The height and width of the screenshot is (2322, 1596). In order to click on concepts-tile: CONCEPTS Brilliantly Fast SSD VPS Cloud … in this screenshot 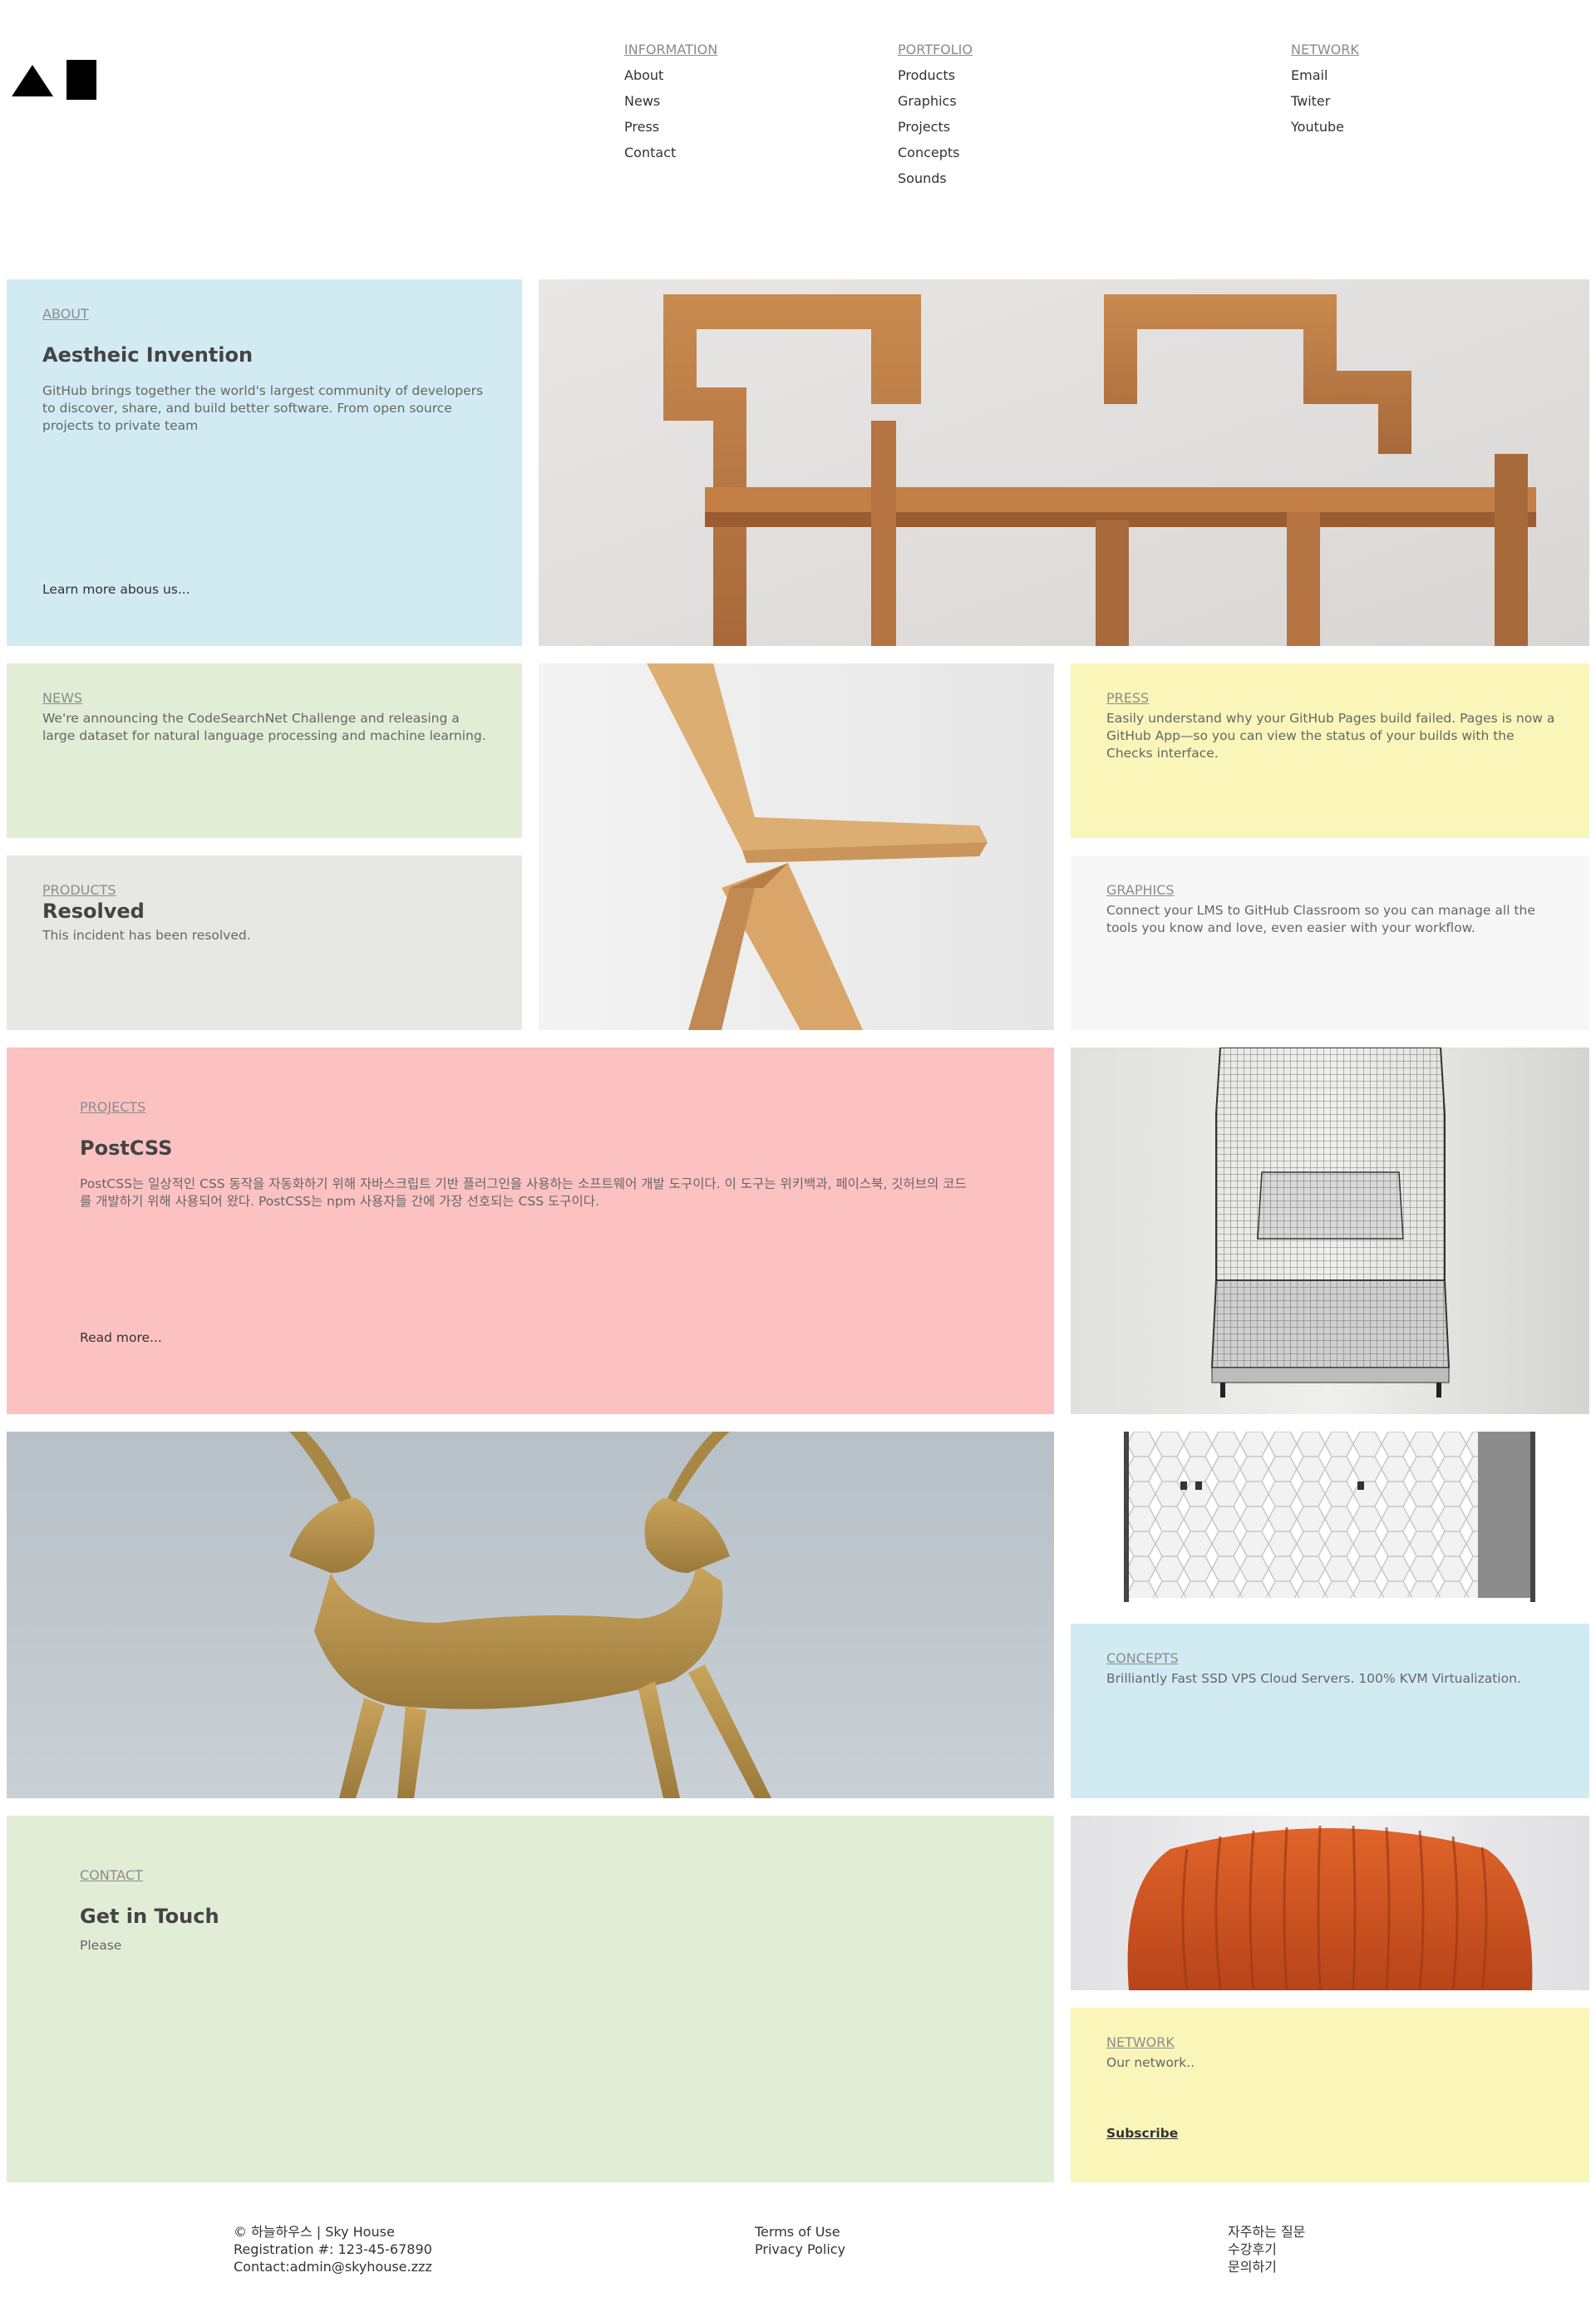, I will do `click(1330, 1711)`.